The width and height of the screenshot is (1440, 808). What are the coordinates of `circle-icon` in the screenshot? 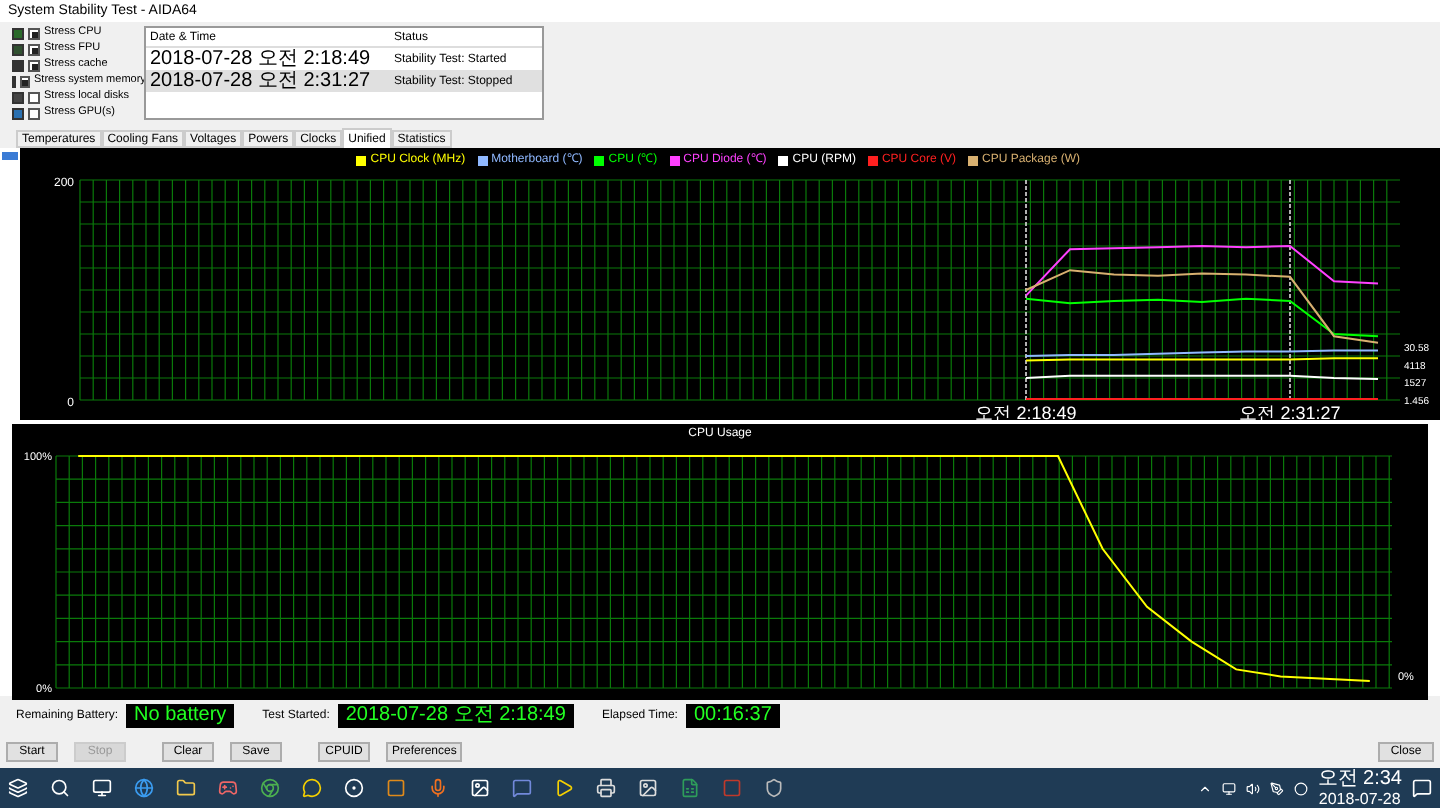 It's located at (1300, 788).